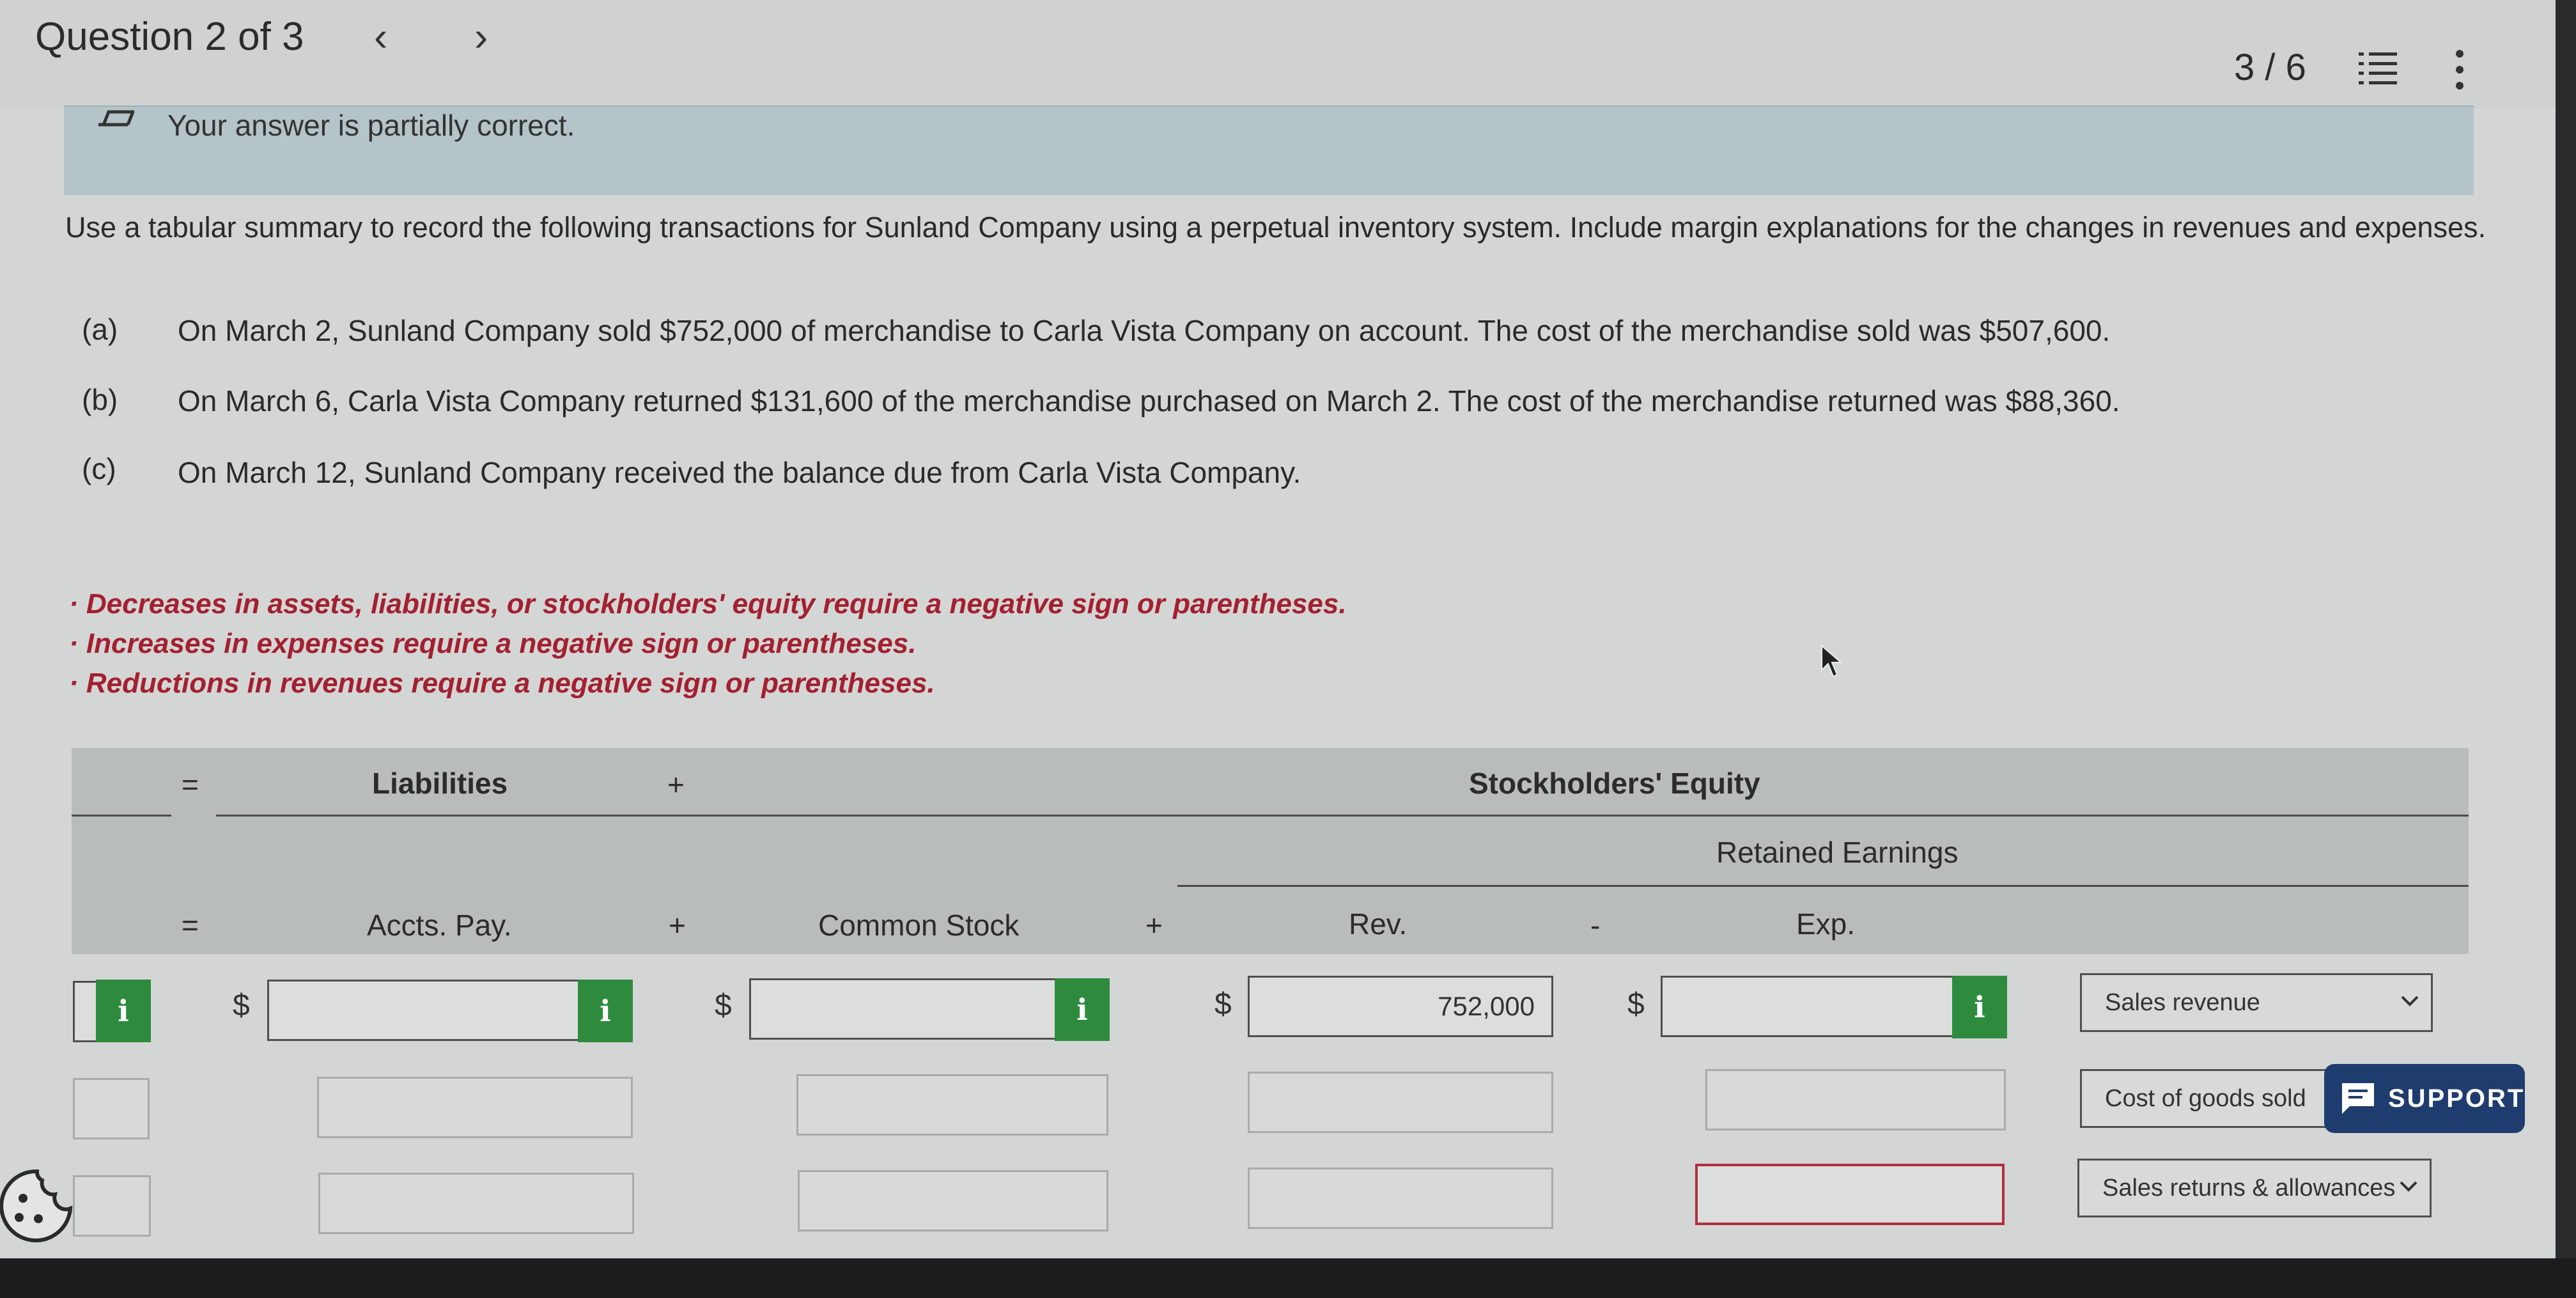 This screenshot has height=1298, width=2576. I want to click on question-list-icon, so click(2378, 68).